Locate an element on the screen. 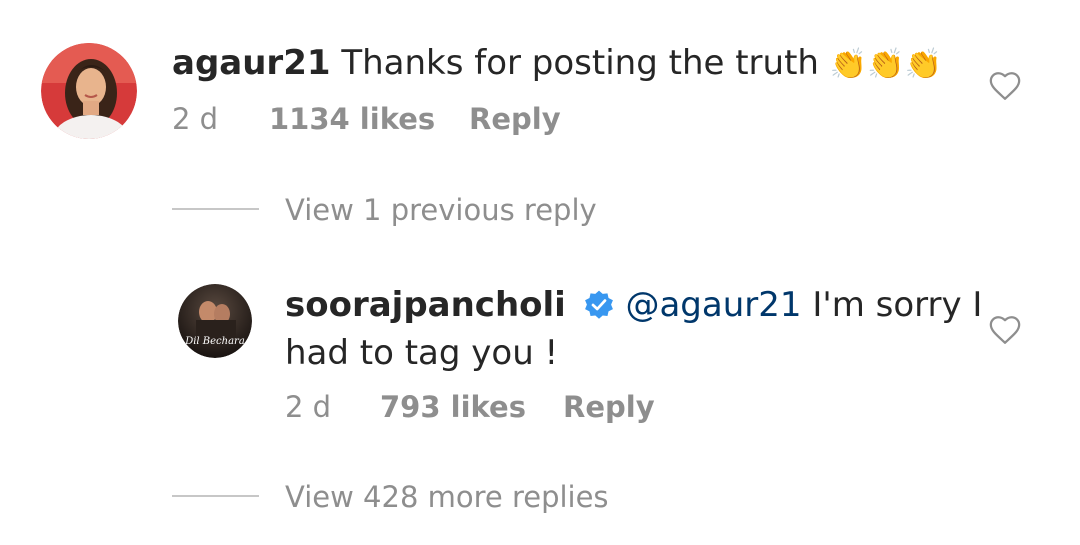 The width and height of the screenshot is (1080, 545). avatar-soorajpancholi: Dil Bechara is located at coordinates (215, 321).